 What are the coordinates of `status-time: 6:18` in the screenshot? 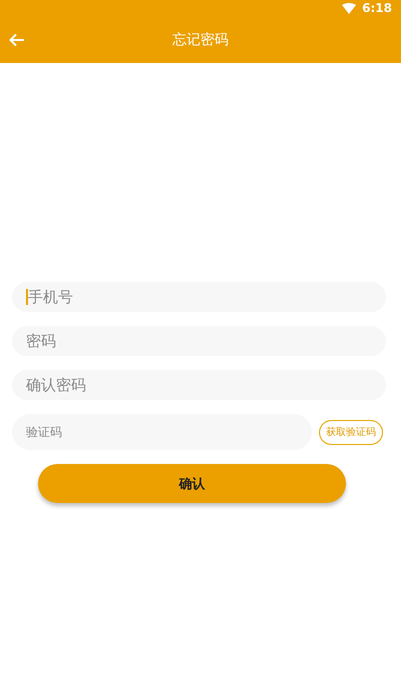 It's located at (377, 8).